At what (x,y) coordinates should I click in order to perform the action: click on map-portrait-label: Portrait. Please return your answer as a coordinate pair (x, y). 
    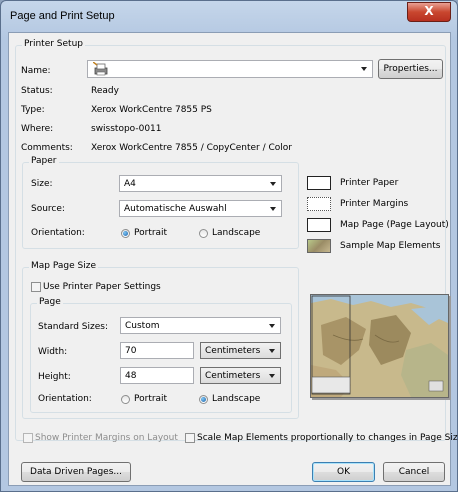
    Looking at the image, I should click on (151, 399).